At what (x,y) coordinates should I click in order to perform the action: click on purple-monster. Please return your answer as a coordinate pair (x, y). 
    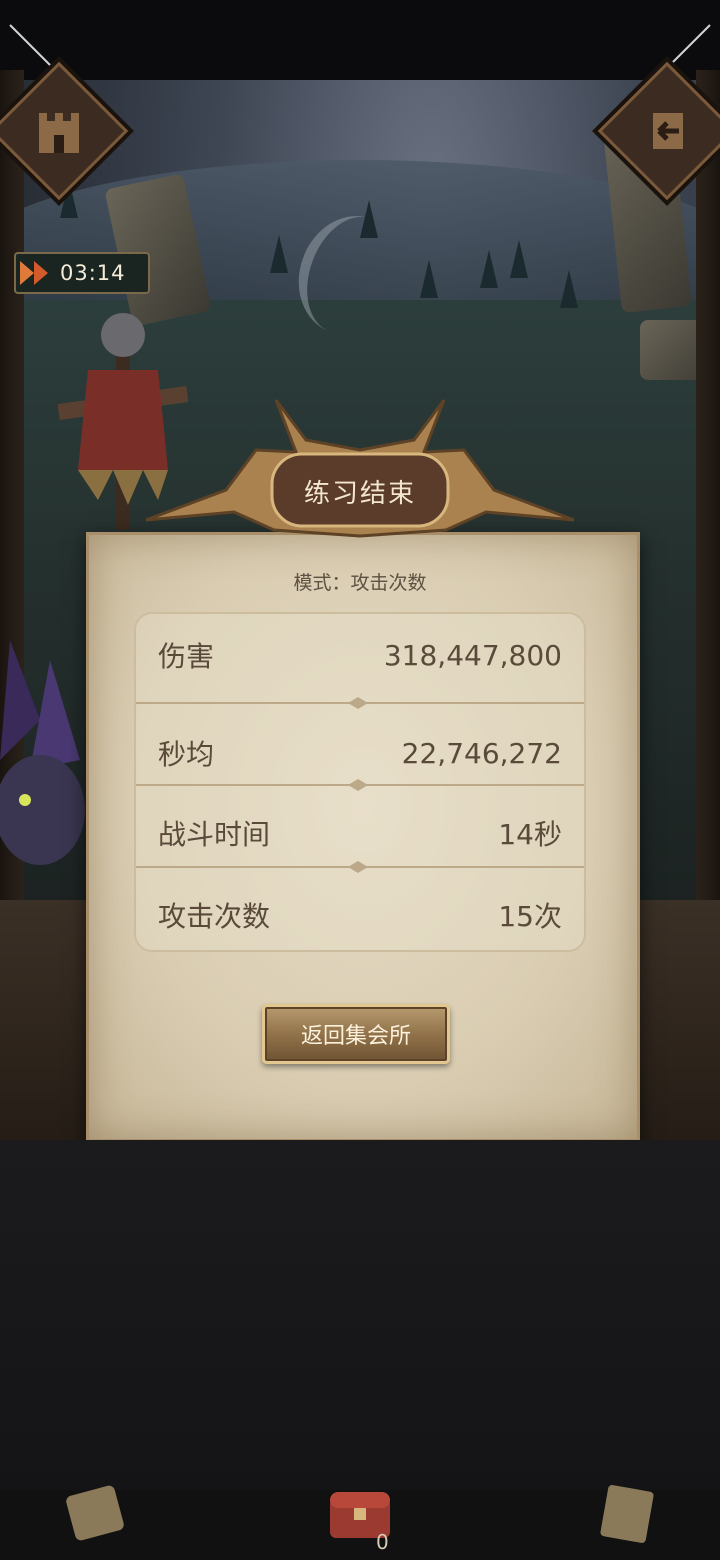
    Looking at the image, I should click on (42, 752).